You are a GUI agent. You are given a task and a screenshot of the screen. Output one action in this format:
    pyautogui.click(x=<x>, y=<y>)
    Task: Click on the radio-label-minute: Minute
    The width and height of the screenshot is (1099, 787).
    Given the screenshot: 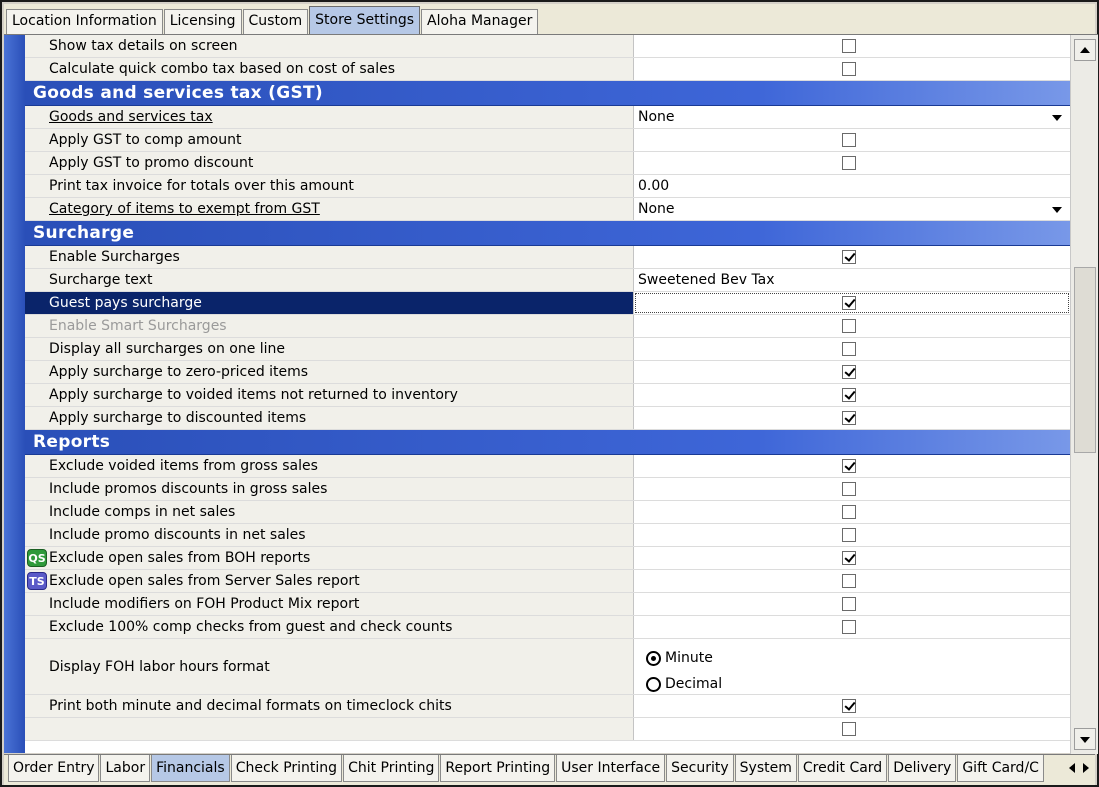 What is the action you would take?
    pyautogui.click(x=689, y=658)
    